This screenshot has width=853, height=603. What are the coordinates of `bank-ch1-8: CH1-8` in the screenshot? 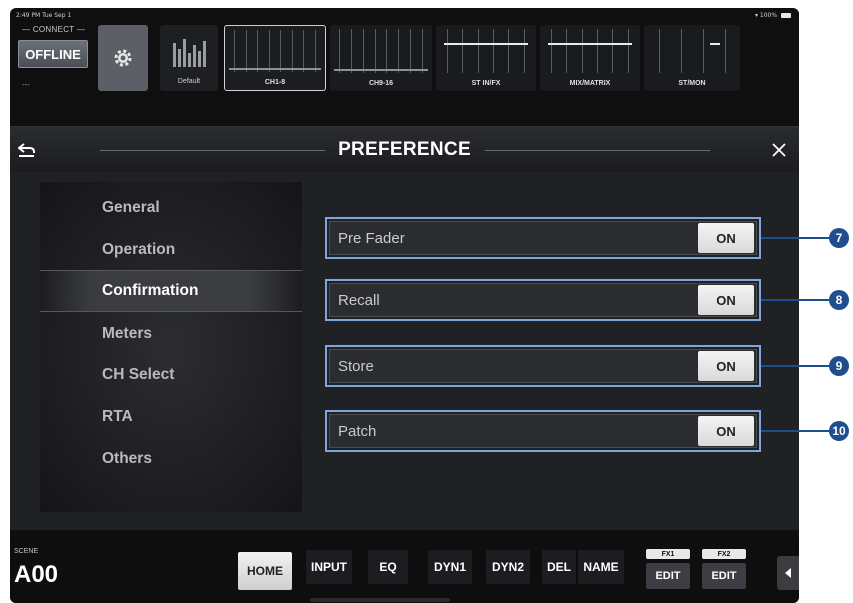 It's located at (275, 58).